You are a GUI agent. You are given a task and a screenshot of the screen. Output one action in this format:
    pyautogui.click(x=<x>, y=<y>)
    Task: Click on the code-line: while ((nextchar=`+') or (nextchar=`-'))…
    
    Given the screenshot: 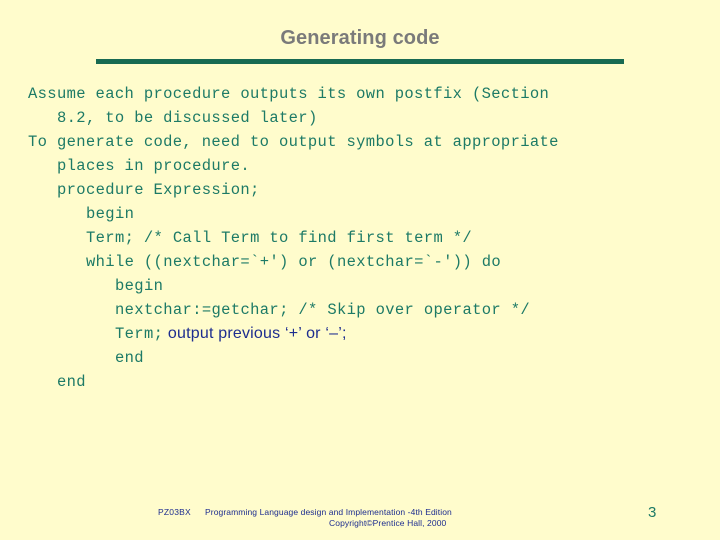 What is the action you would take?
    pyautogui.click(x=294, y=262)
    